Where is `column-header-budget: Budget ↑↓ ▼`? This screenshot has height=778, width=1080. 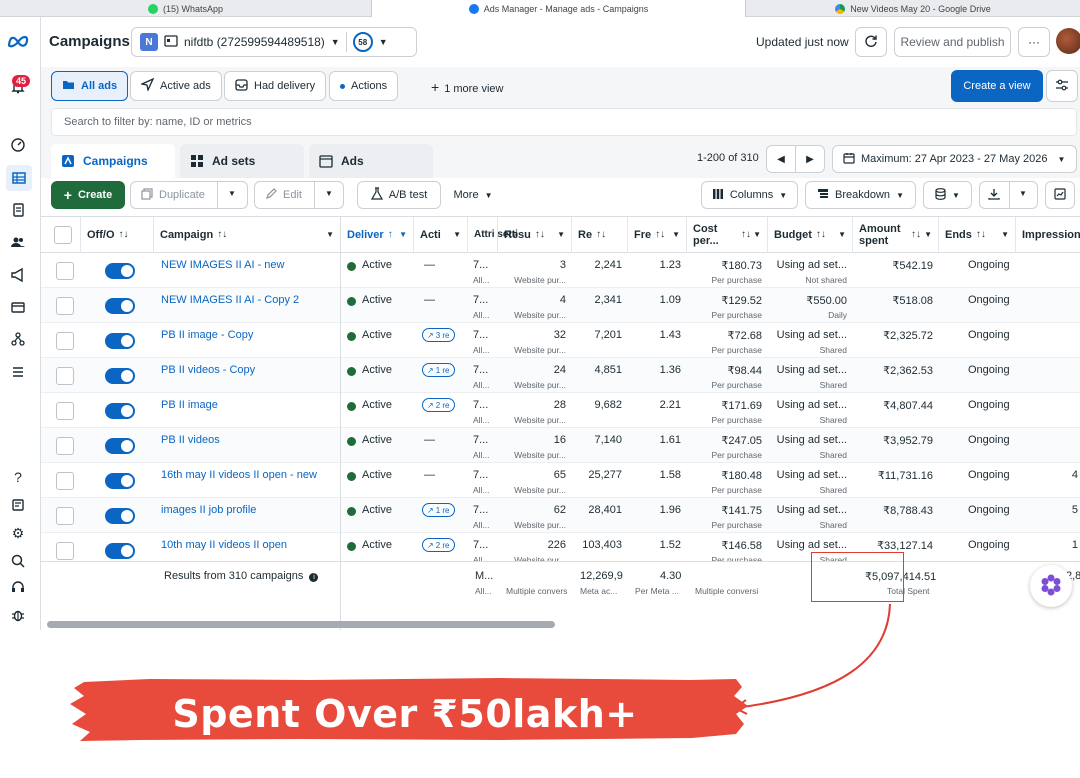 column-header-budget: Budget ↑↓ ▼ is located at coordinates (810, 235).